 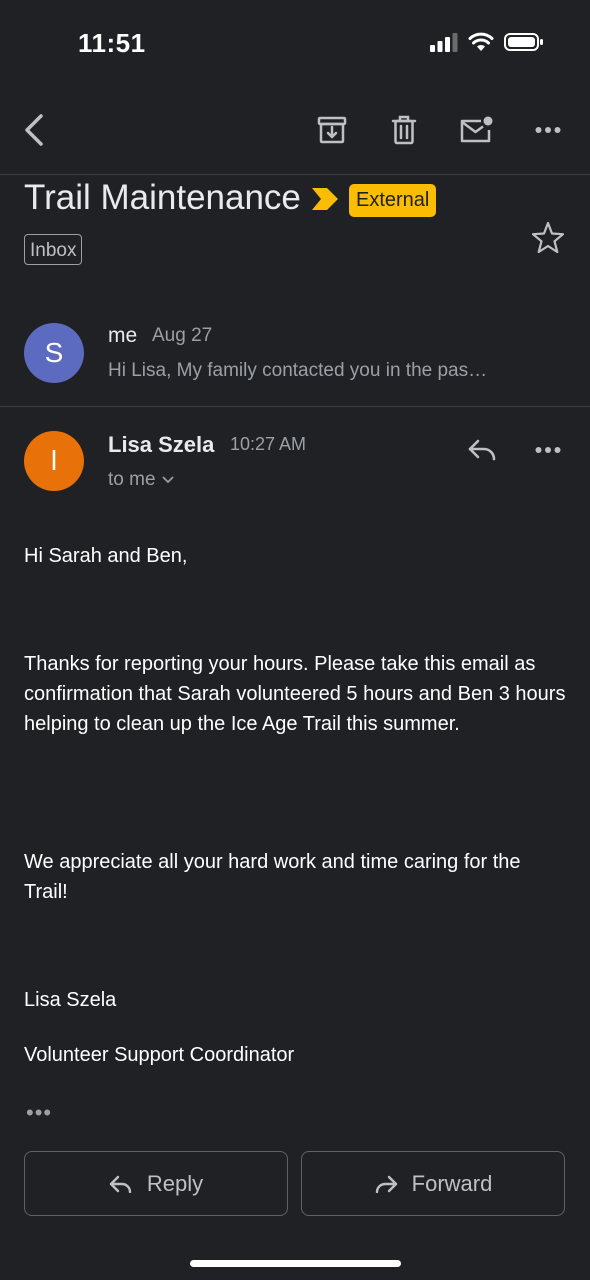 What do you see at coordinates (167, 480) in the screenshot?
I see `chevron-down-icon` at bounding box center [167, 480].